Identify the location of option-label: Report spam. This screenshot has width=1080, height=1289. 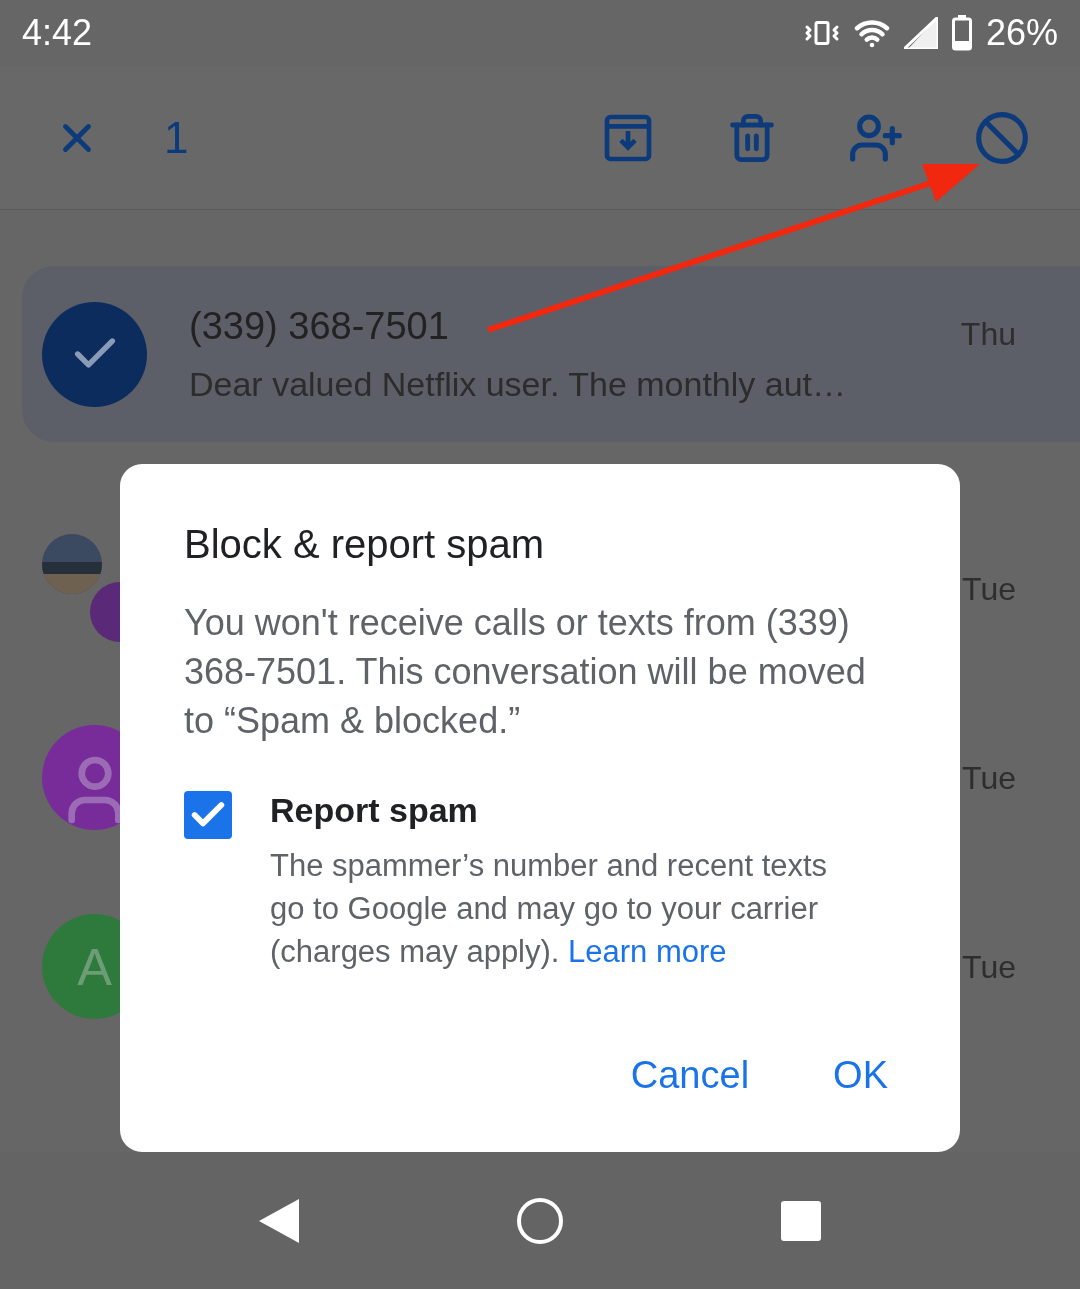
(374, 810).